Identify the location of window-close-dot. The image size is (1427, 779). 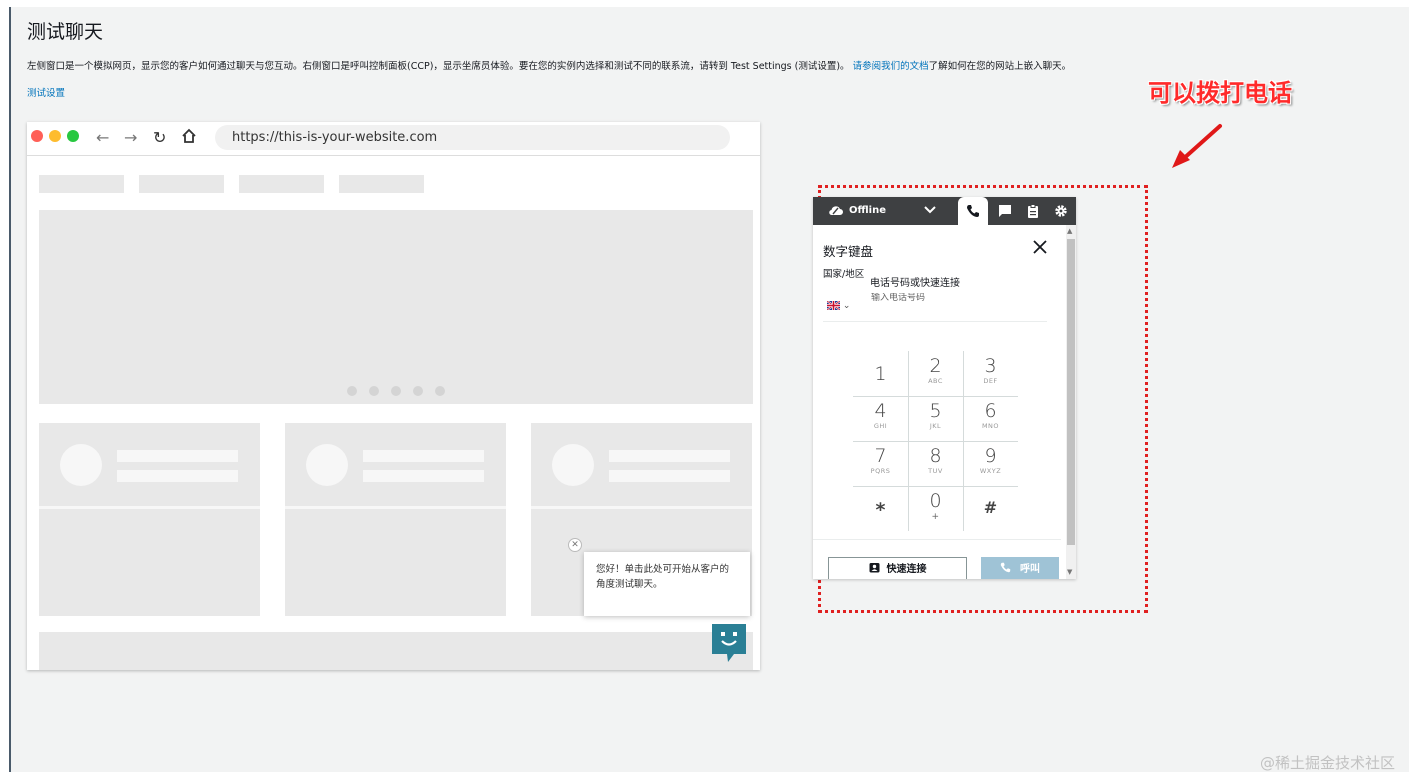
(37, 136).